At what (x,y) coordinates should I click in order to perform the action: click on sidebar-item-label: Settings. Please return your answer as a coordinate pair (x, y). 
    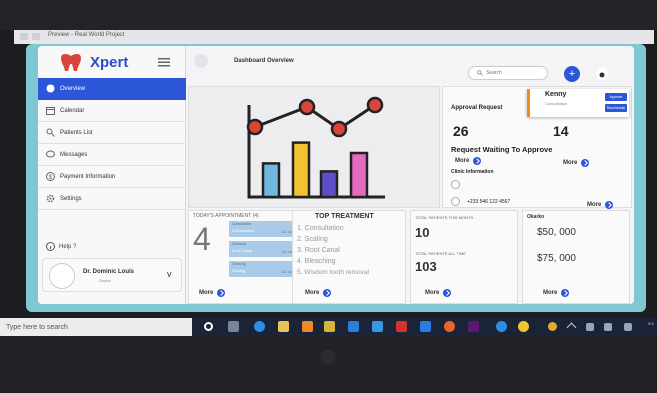
    Looking at the image, I should click on (71, 198).